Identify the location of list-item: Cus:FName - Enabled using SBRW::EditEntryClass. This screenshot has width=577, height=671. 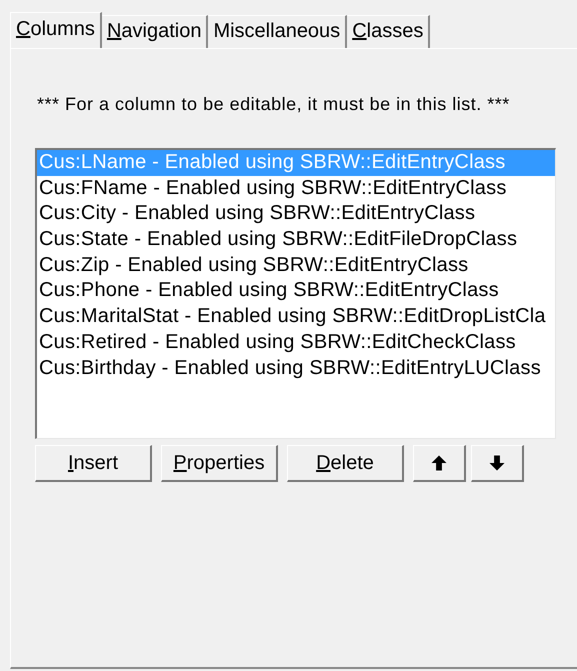
(296, 189).